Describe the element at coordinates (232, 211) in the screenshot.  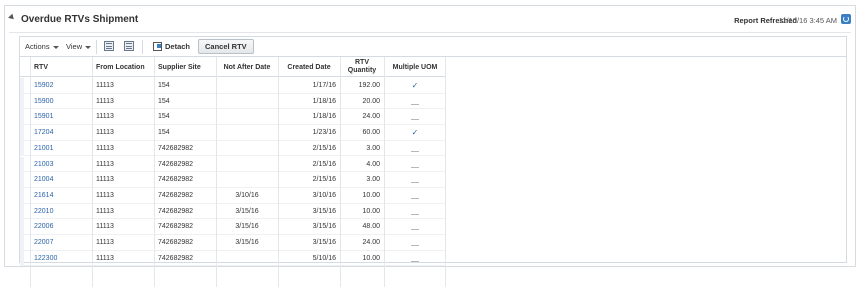
I see `table-row: 22010 11113 742682982 3/15/16 3/15/16 10.00 __` at that location.